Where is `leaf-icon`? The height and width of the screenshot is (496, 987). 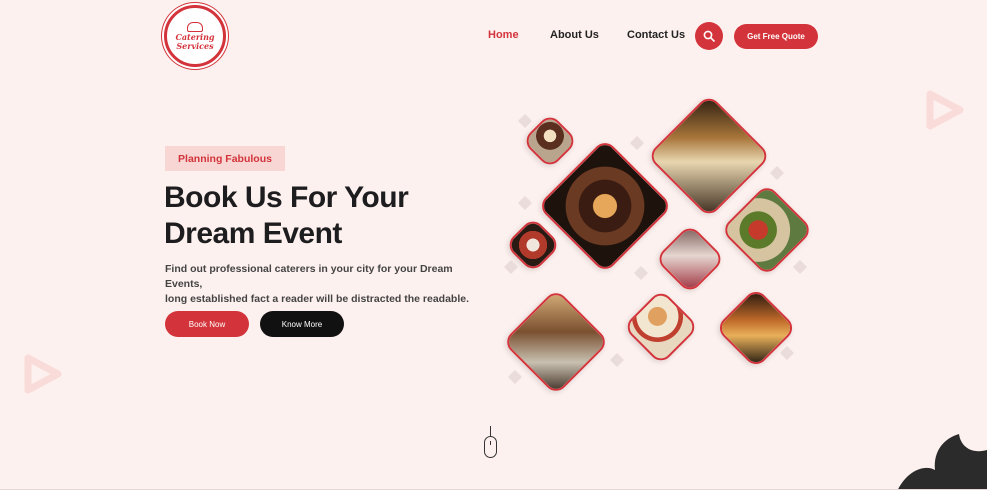 leaf-icon is located at coordinates (941, 465).